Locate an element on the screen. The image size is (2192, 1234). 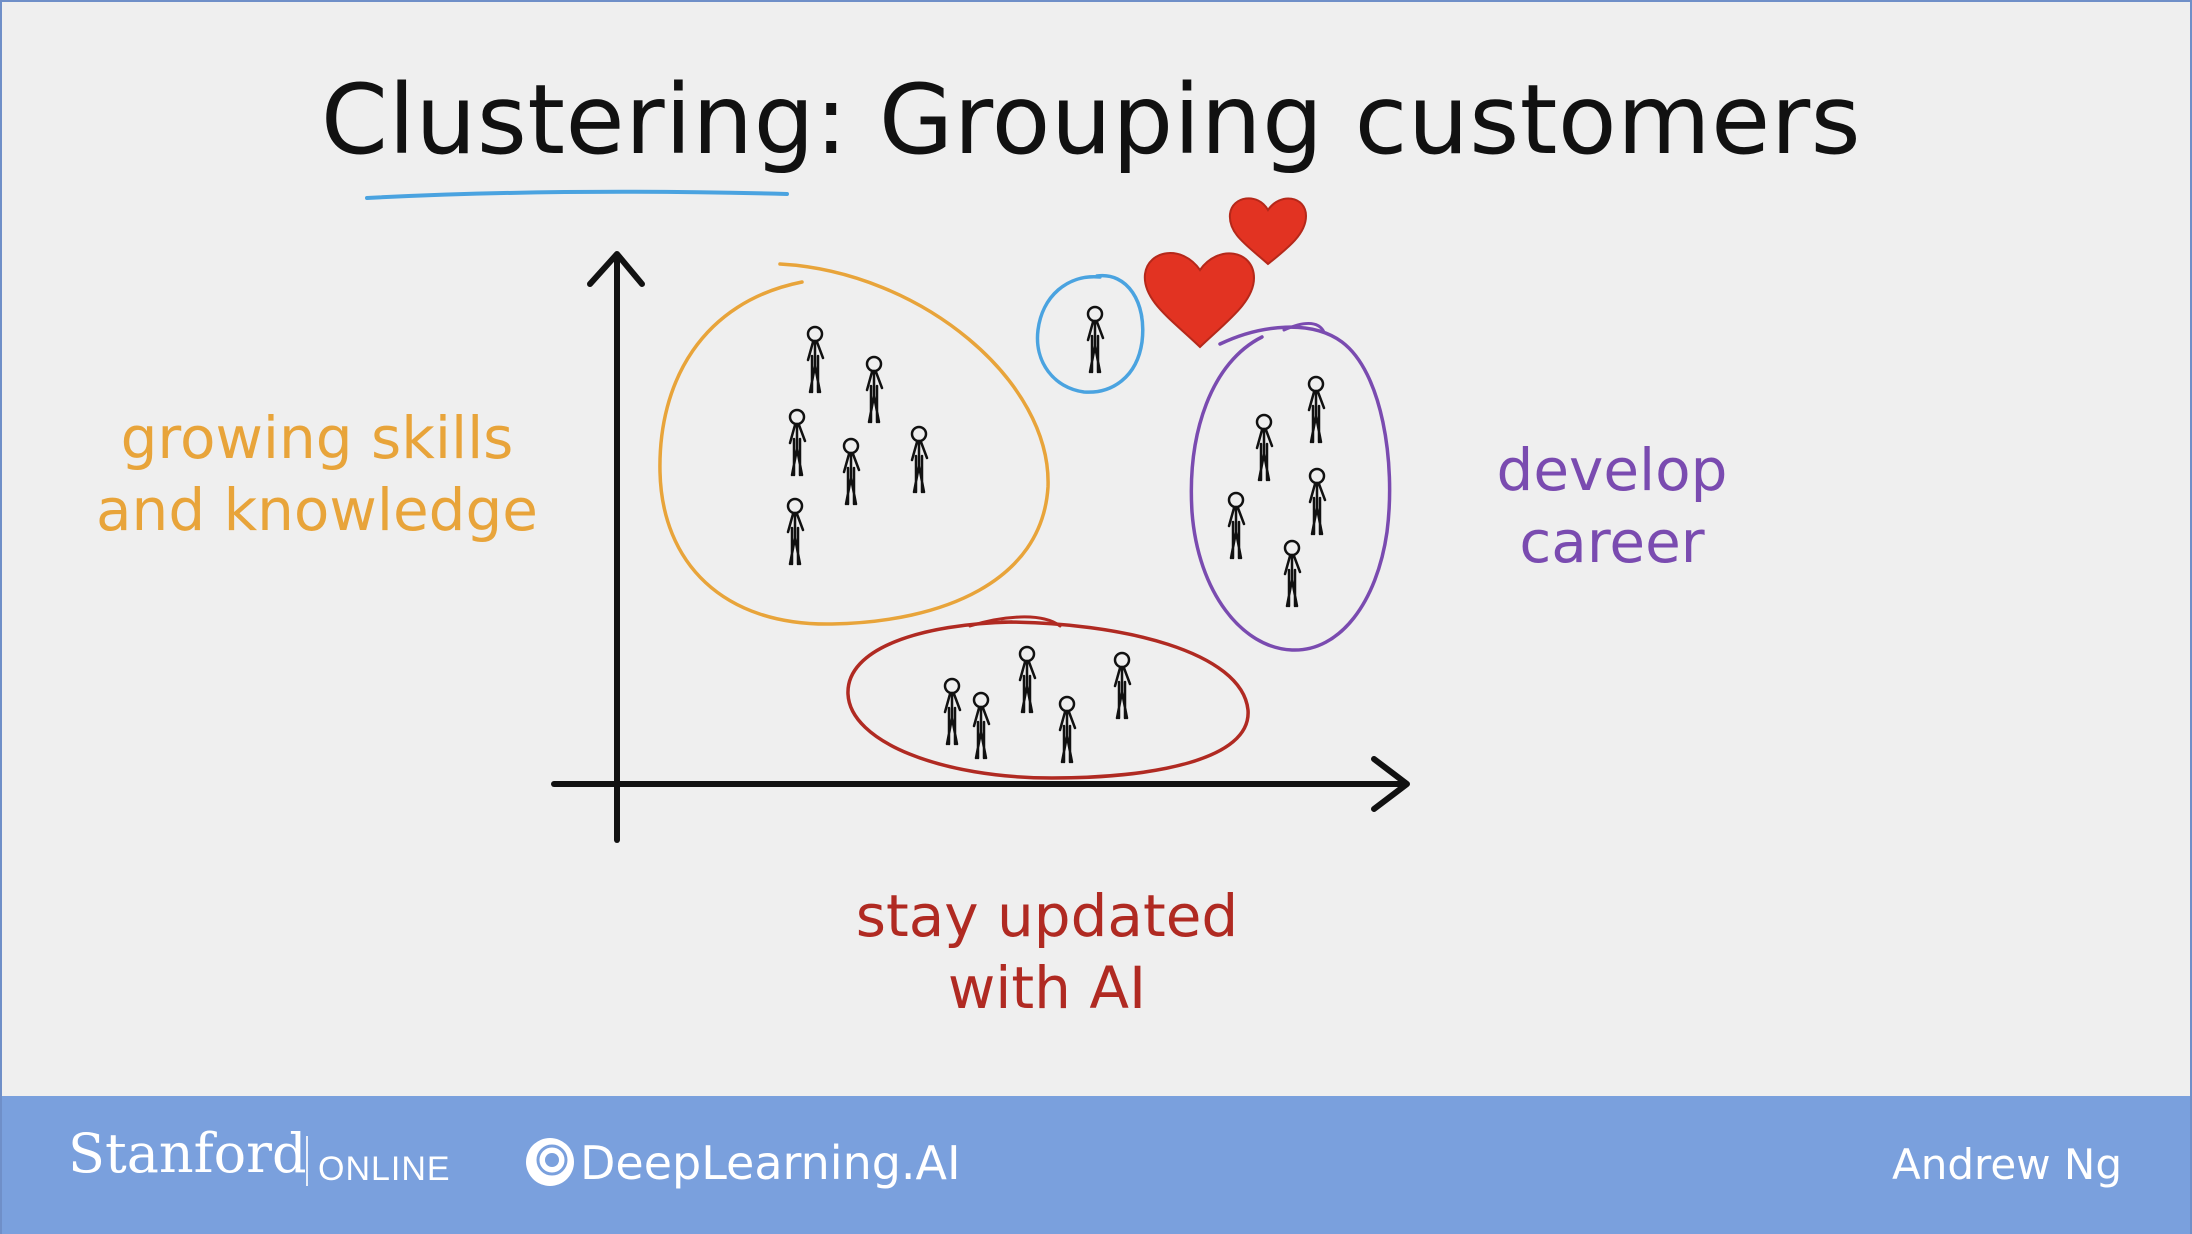
cluster-single is located at coordinates (1090, 333).